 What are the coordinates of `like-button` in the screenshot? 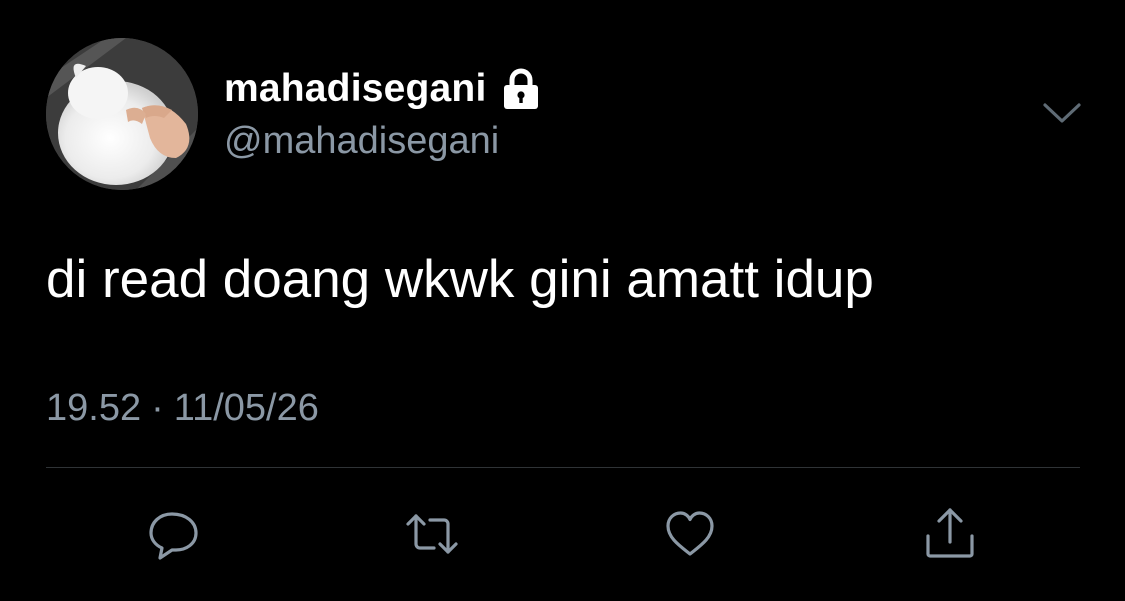 It's located at (690, 534).